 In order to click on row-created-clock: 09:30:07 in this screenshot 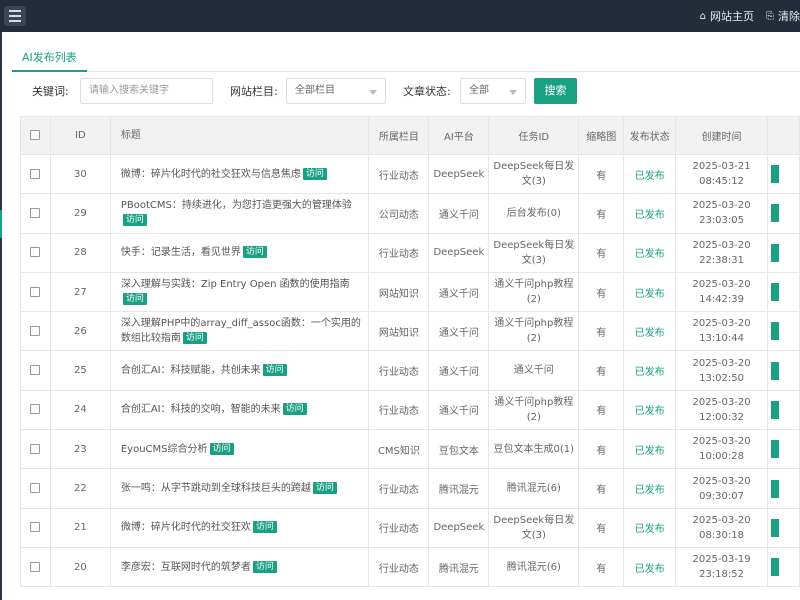, I will do `click(721, 496)`.